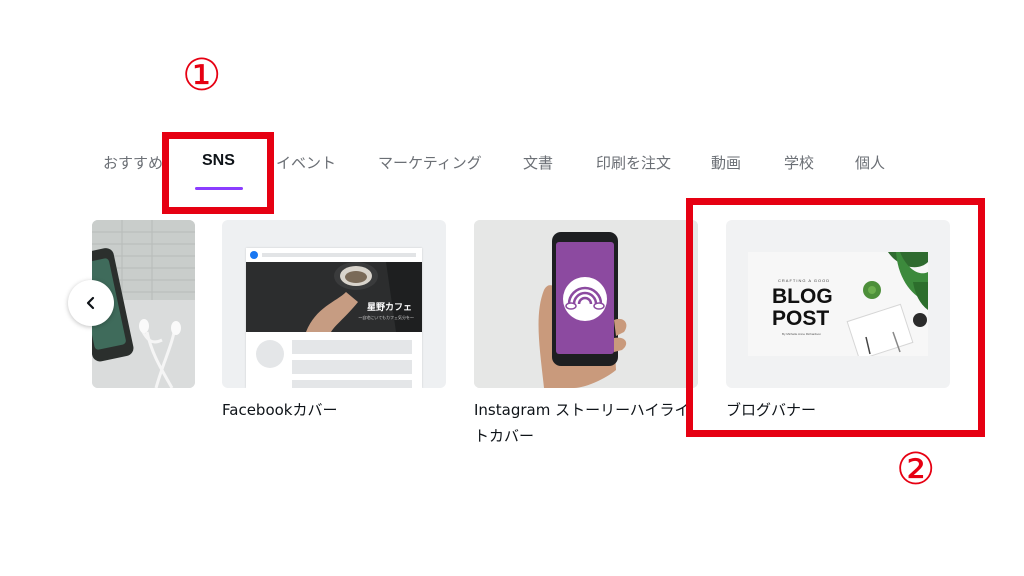  What do you see at coordinates (334, 318) in the screenshot?
I see `card-thumbnail: 星野カフェ 〜自宅にいてもカフェ気分を〜` at bounding box center [334, 318].